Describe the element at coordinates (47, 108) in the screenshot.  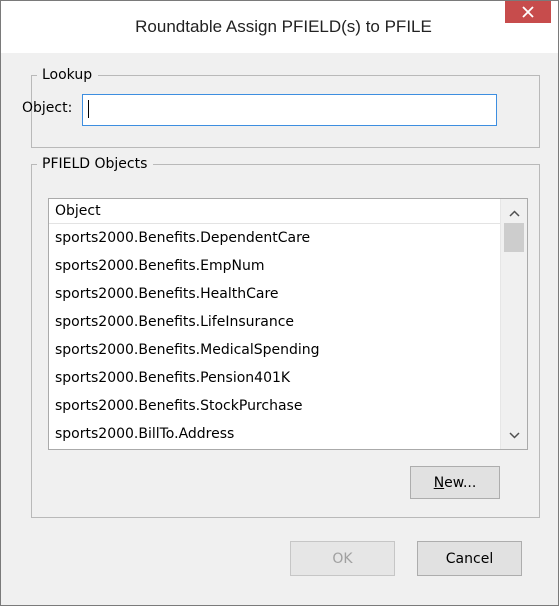
I see `object-label: Object:` at that location.